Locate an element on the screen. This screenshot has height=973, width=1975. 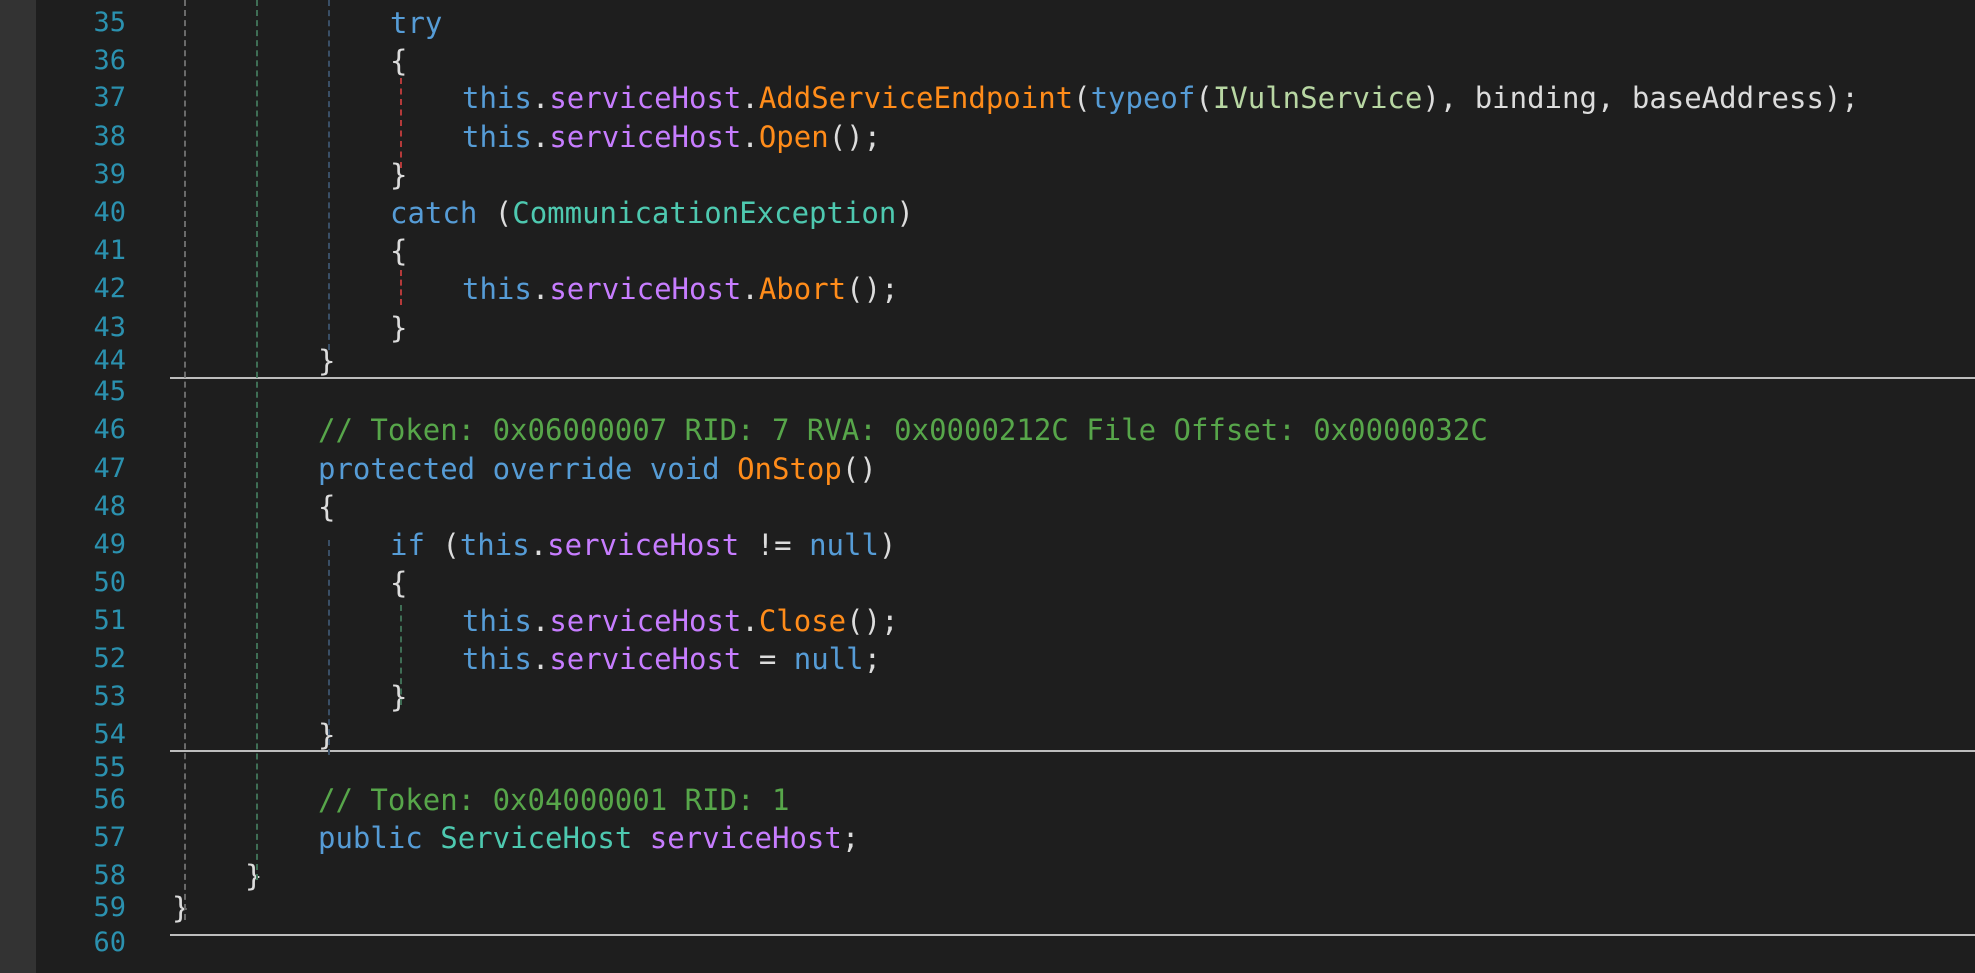
line-number: 38 is located at coordinates (109, 136).